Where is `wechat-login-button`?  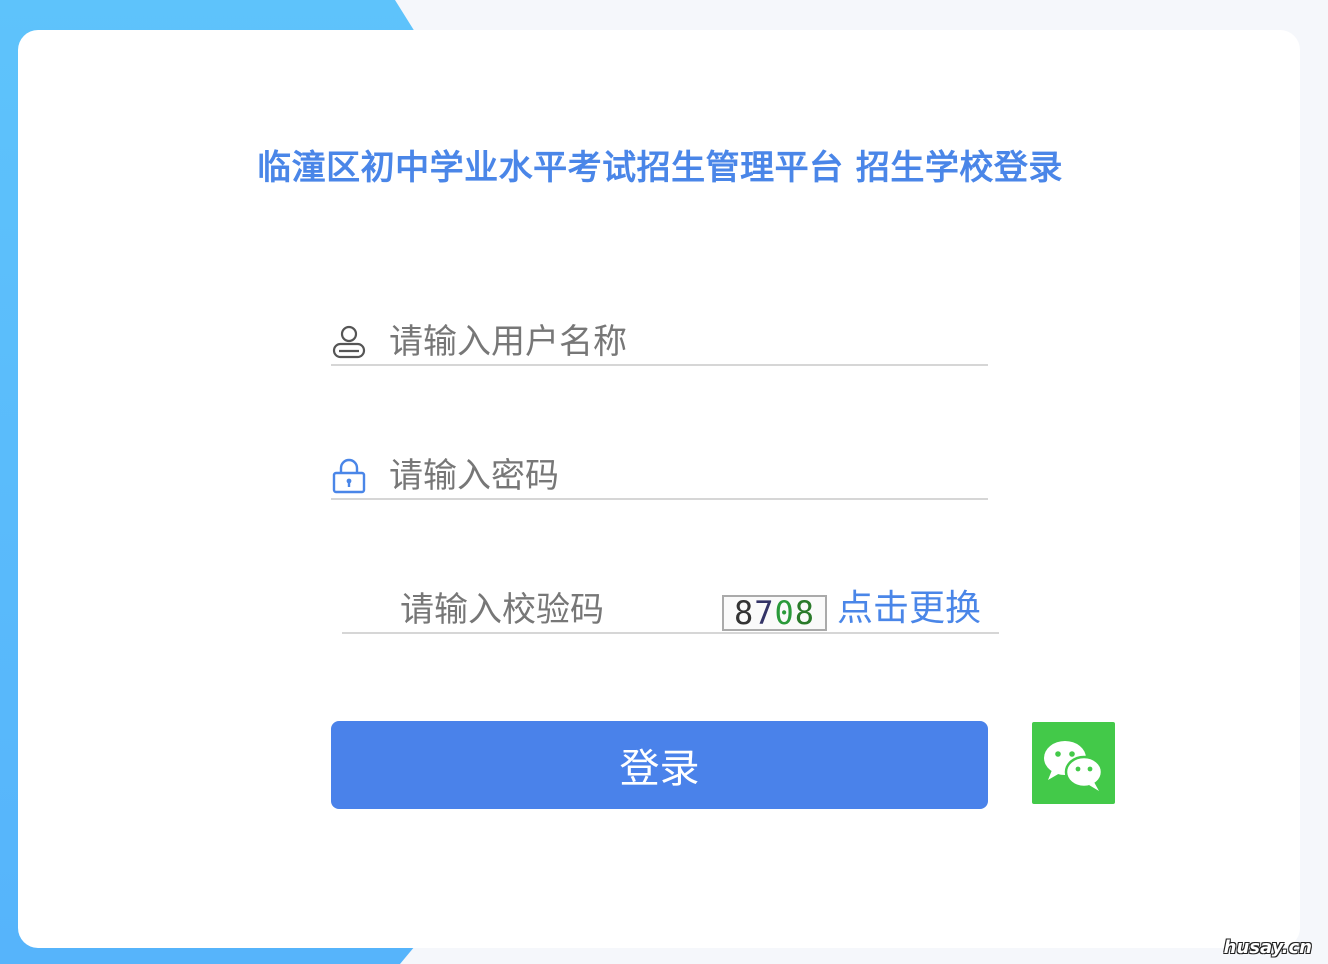
wechat-login-button is located at coordinates (1073, 763).